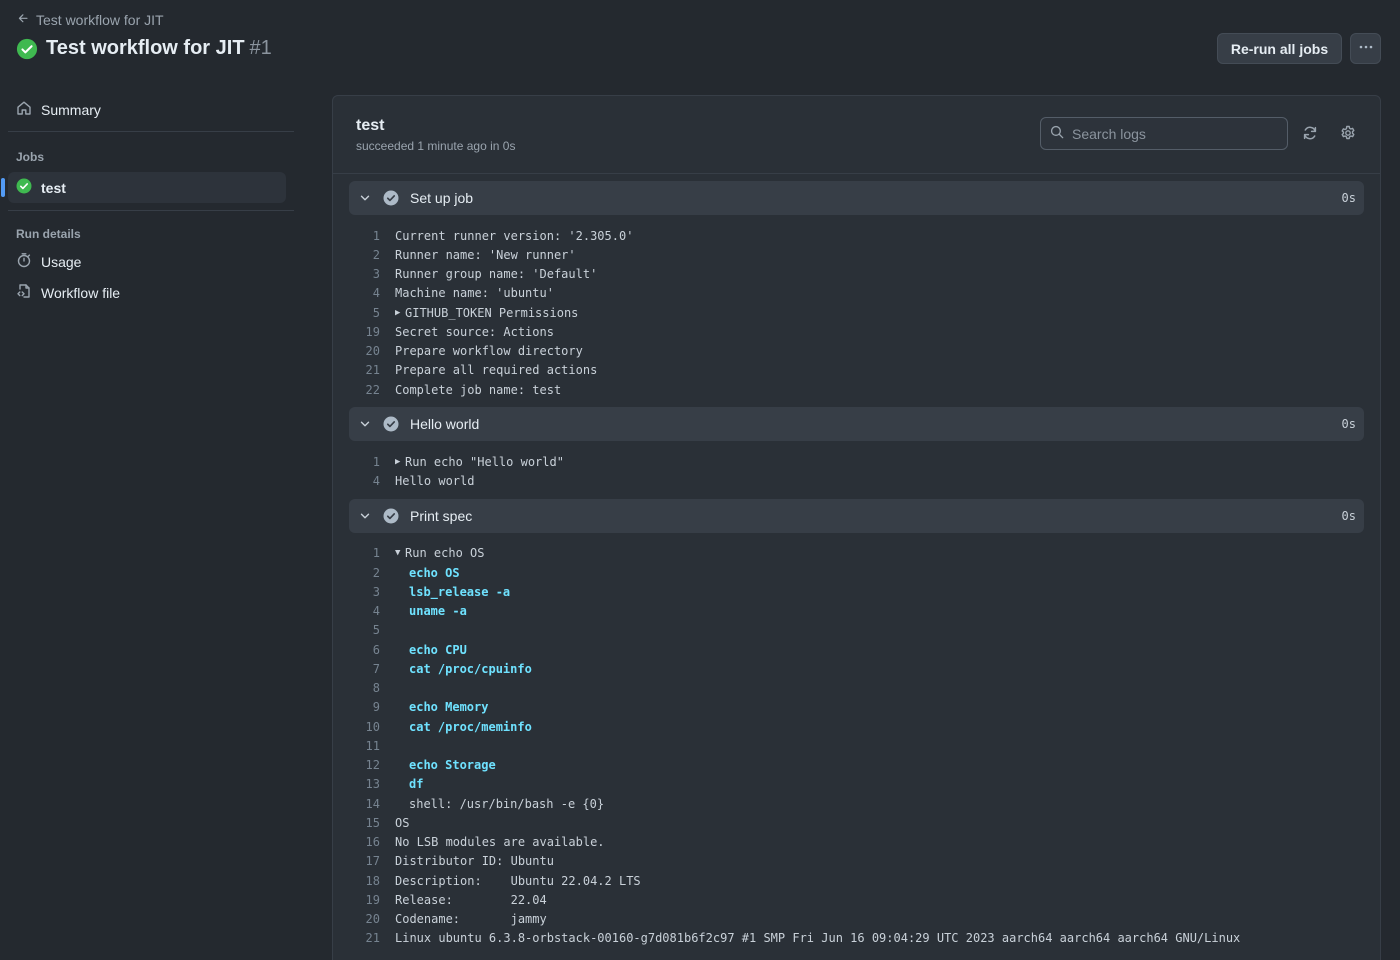  What do you see at coordinates (856, 611) in the screenshot?
I see `log-line: 4 uname -a` at bounding box center [856, 611].